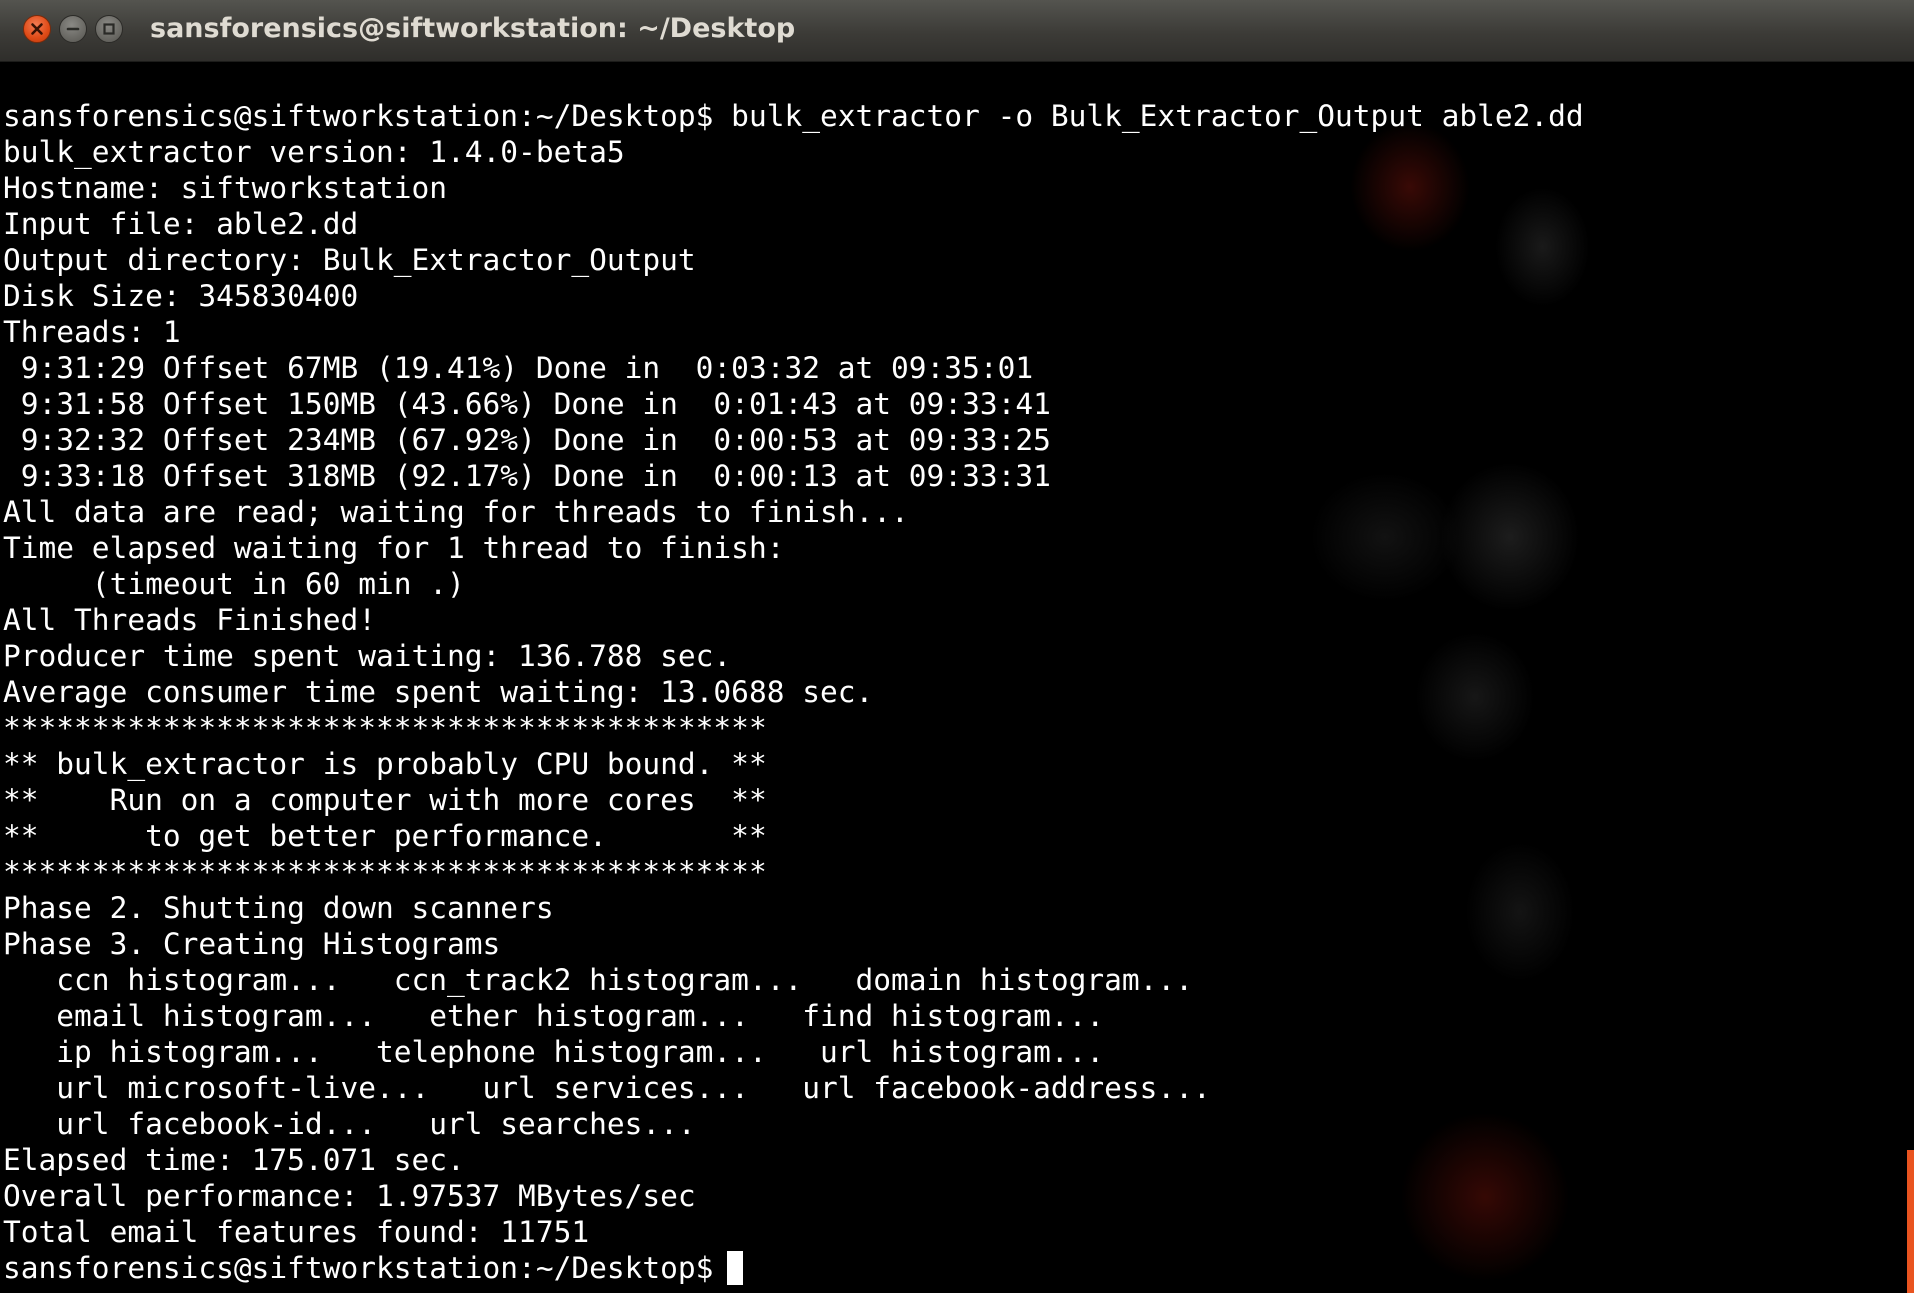 The height and width of the screenshot is (1293, 1914). What do you see at coordinates (473, 28) in the screenshot?
I see `window-title: sansforensics@siftworkstation: ~/Desktop` at bounding box center [473, 28].